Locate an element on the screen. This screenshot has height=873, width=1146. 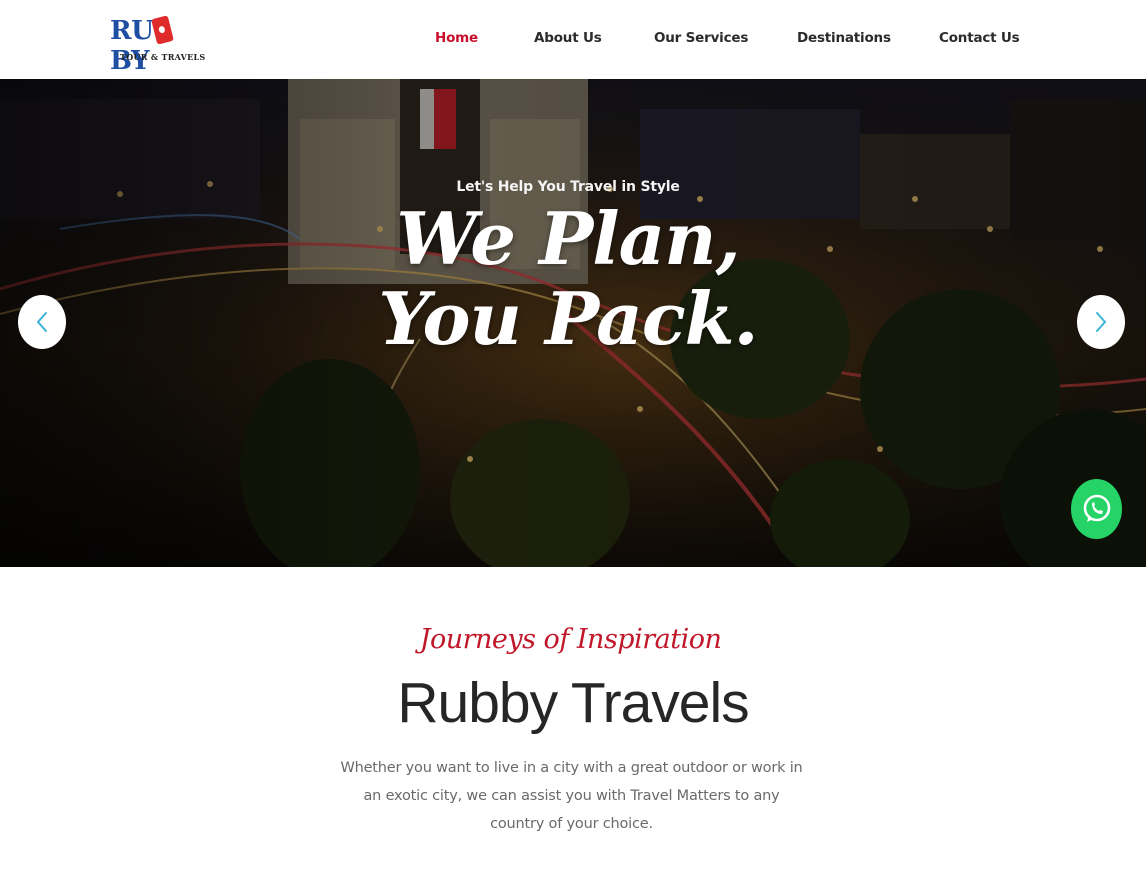
whatsapp-icon is located at coordinates (1096, 508).